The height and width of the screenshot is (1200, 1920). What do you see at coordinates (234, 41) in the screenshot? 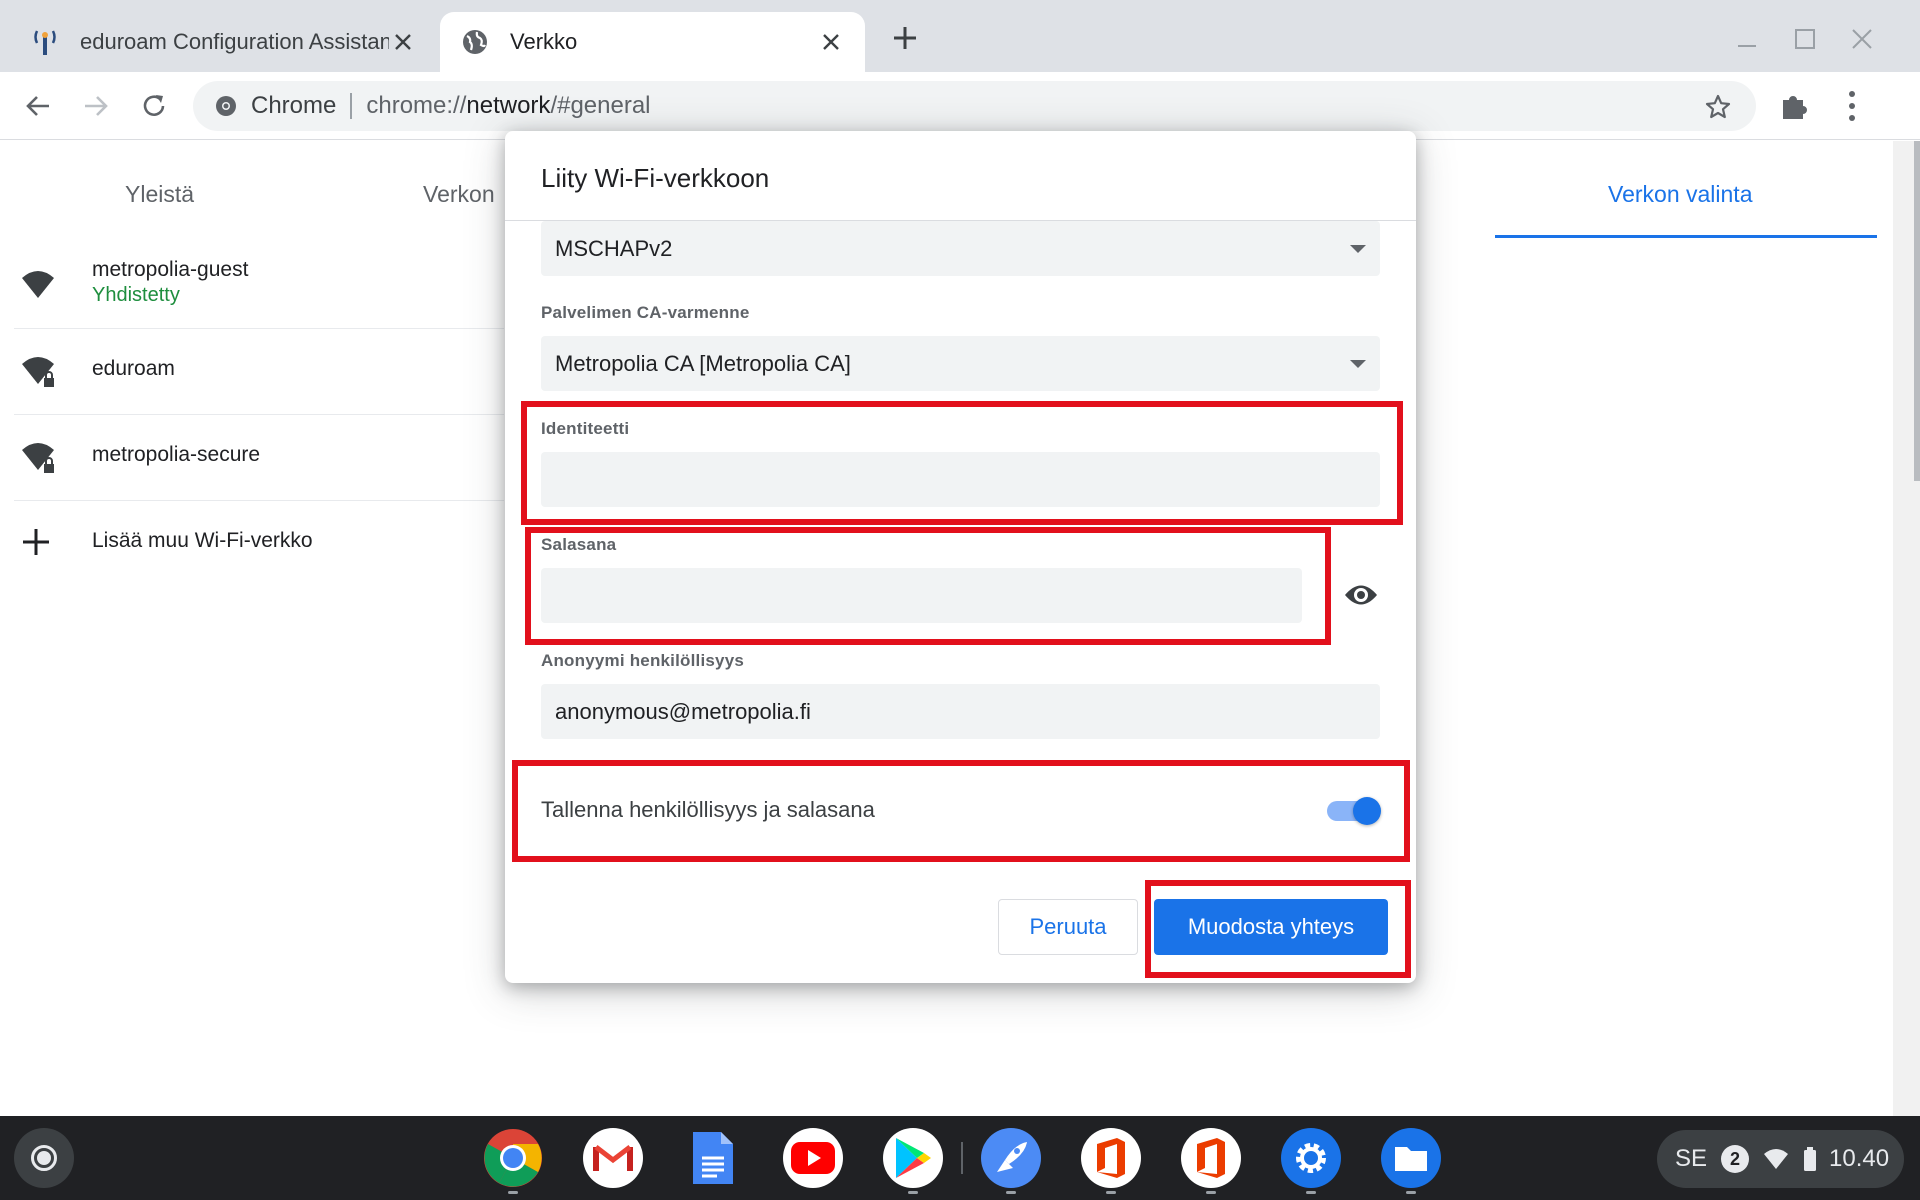
I see `tab-title: eduroam Configuration Assistant Tool` at bounding box center [234, 41].